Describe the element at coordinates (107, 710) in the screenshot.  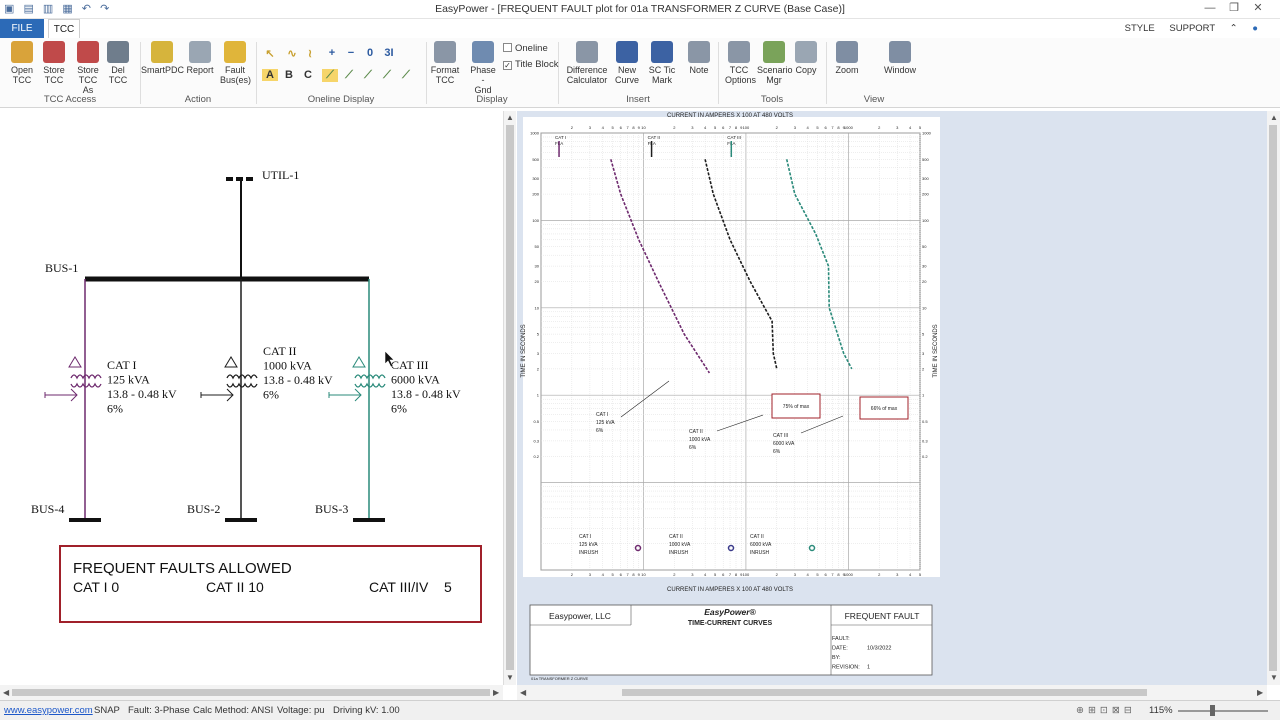
I see `snap-status: SNAP` at that location.